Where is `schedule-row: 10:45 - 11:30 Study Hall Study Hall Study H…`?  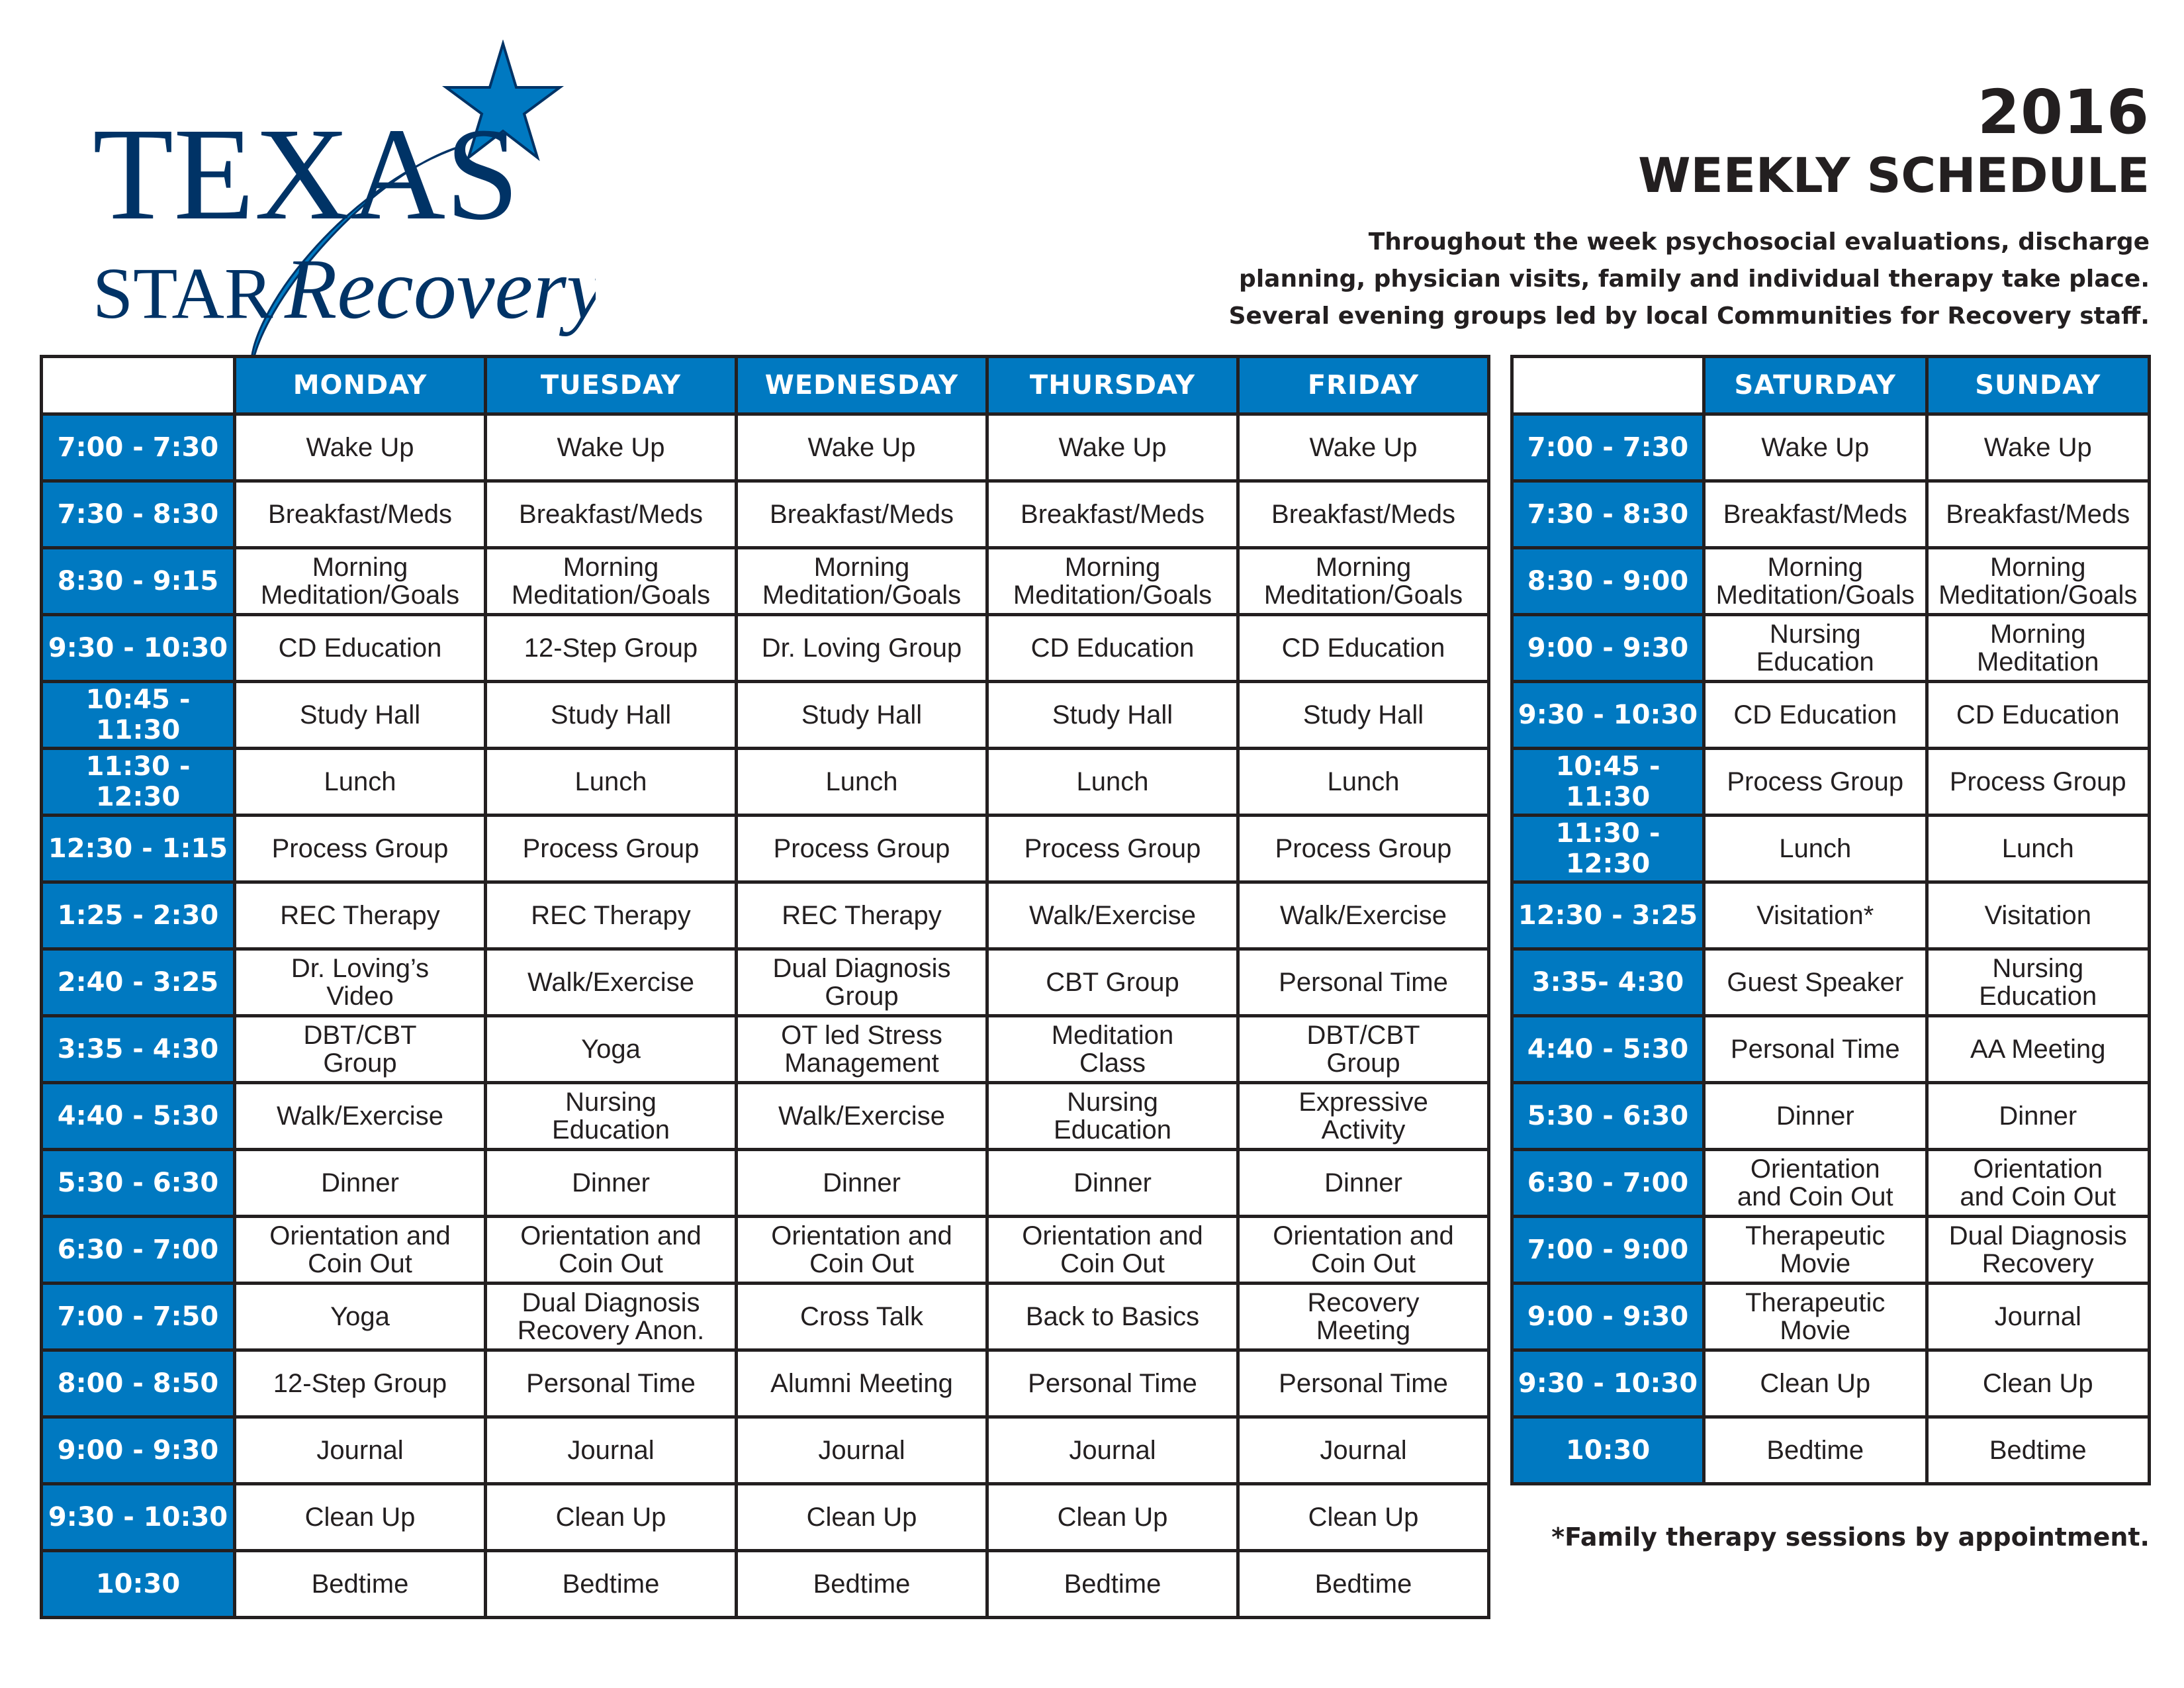
schedule-row: 10:45 - 11:30 Study Hall Study Hall Study H… is located at coordinates (765, 715).